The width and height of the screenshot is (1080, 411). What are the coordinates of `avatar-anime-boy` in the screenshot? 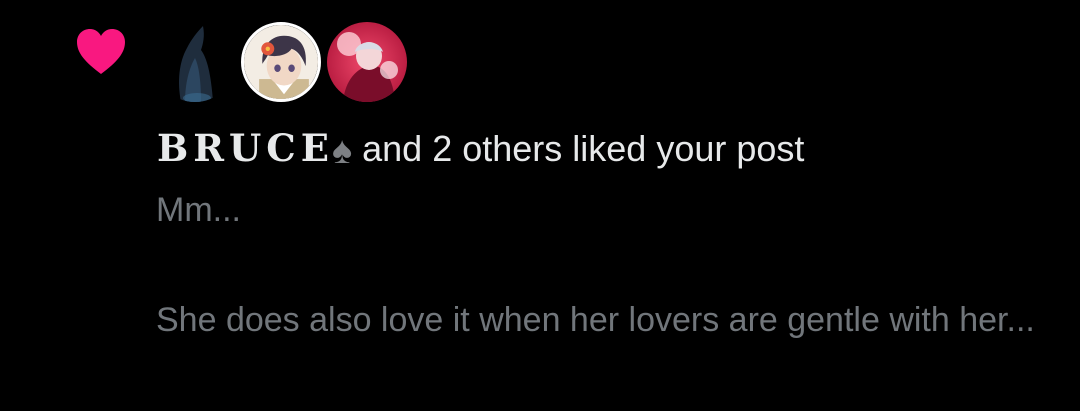 It's located at (281, 62).